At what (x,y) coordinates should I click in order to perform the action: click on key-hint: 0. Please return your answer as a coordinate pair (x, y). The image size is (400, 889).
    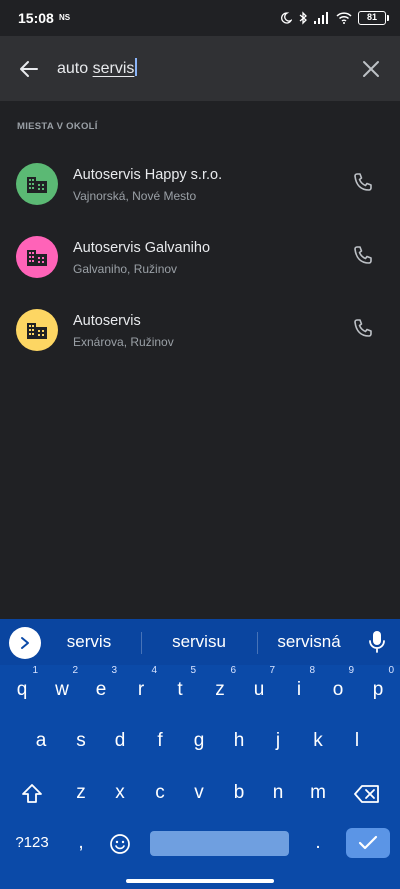
    Looking at the image, I should click on (391, 670).